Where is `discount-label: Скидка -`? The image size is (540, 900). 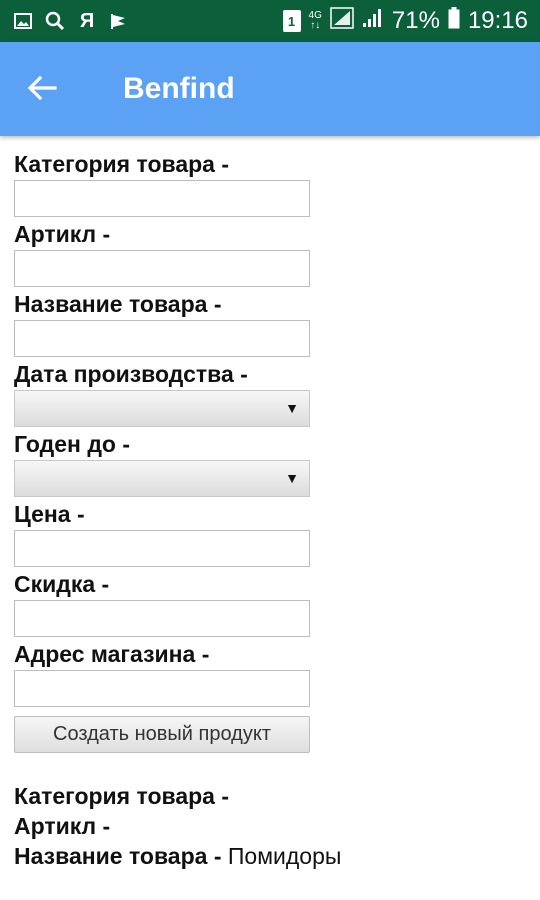 discount-label: Скидка - is located at coordinates (62, 584).